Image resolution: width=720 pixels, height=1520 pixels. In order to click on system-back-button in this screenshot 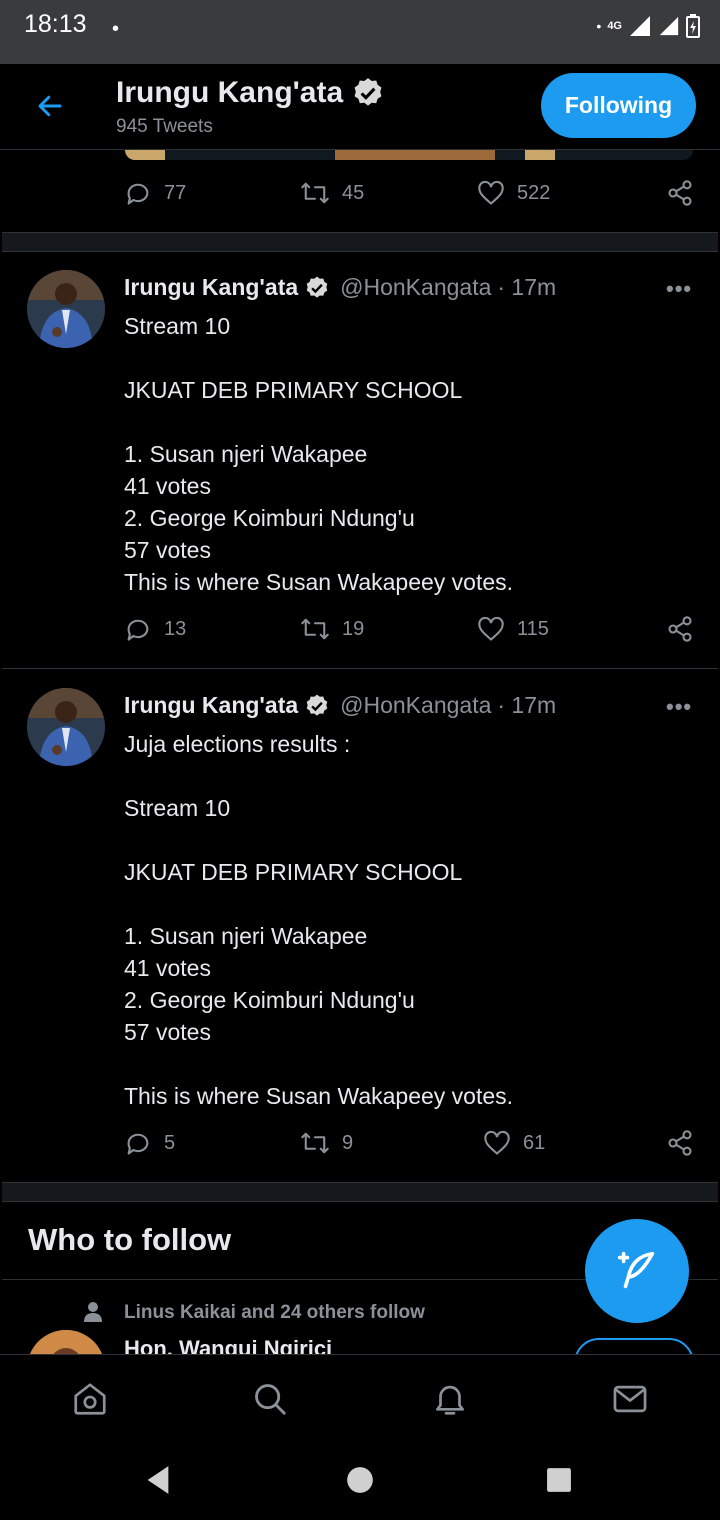, I will do `click(158, 1480)`.